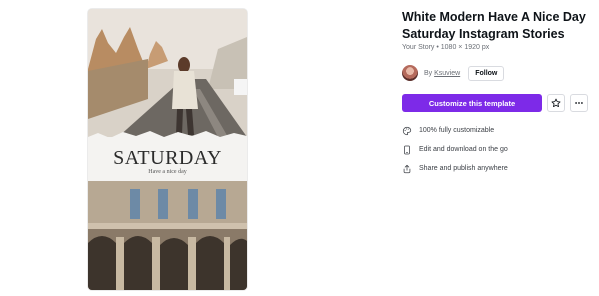 This screenshot has width=599, height=296. Describe the element at coordinates (463, 168) in the screenshot. I see `feature-label: Share and publish anywhere` at that location.